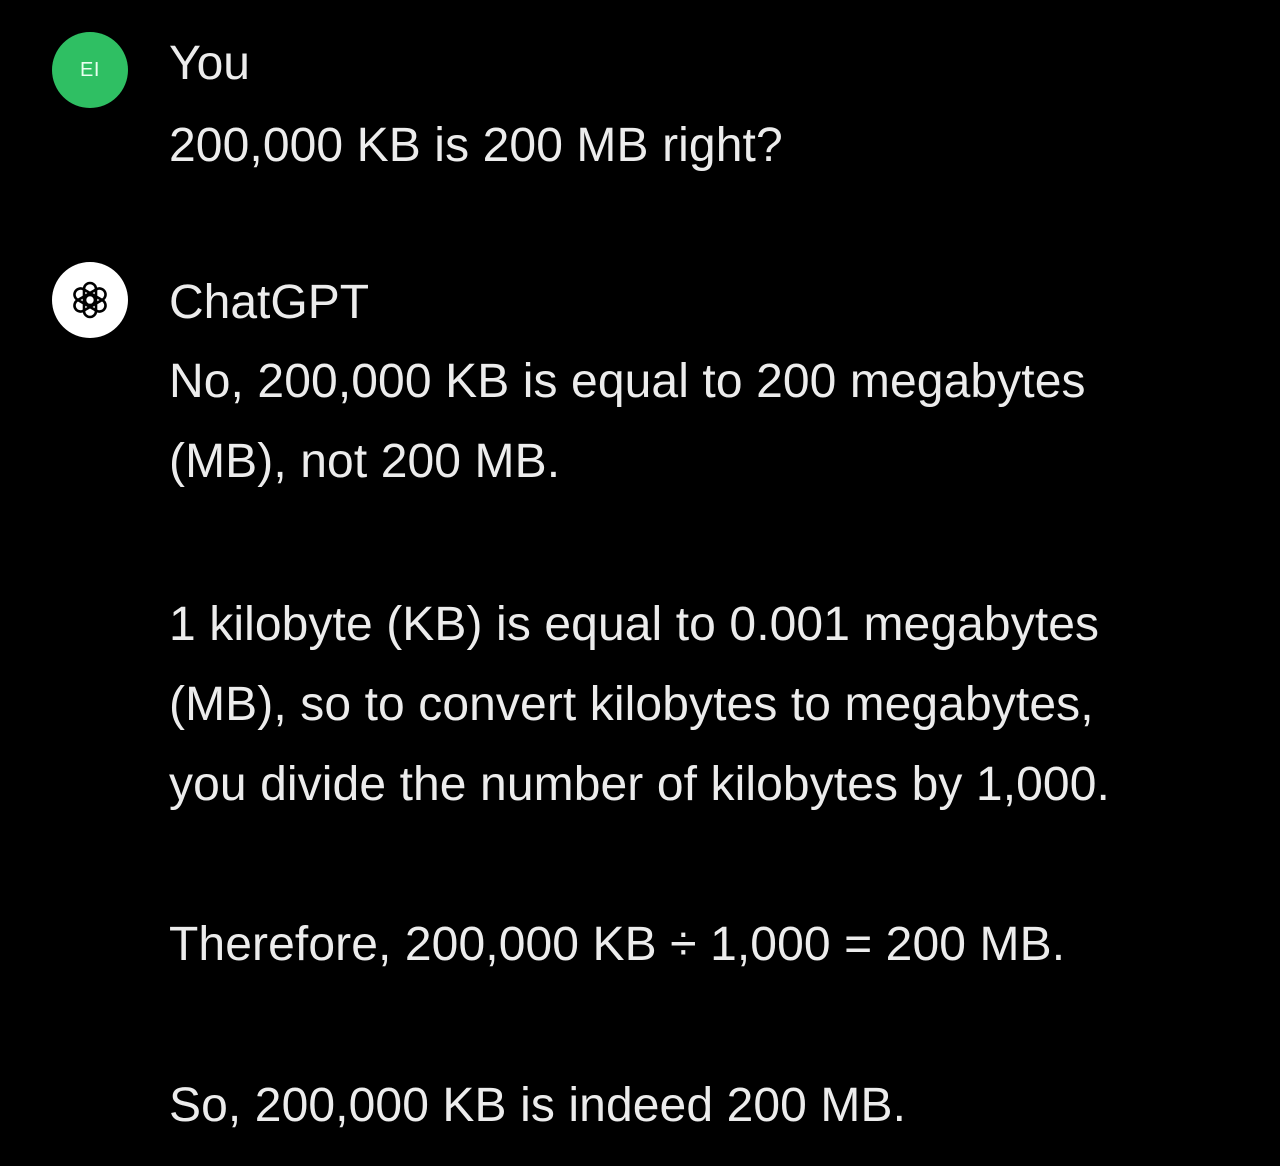  What do you see at coordinates (365, 461) in the screenshot?
I see `assistant-text-line: (MB), not 200 MB.` at bounding box center [365, 461].